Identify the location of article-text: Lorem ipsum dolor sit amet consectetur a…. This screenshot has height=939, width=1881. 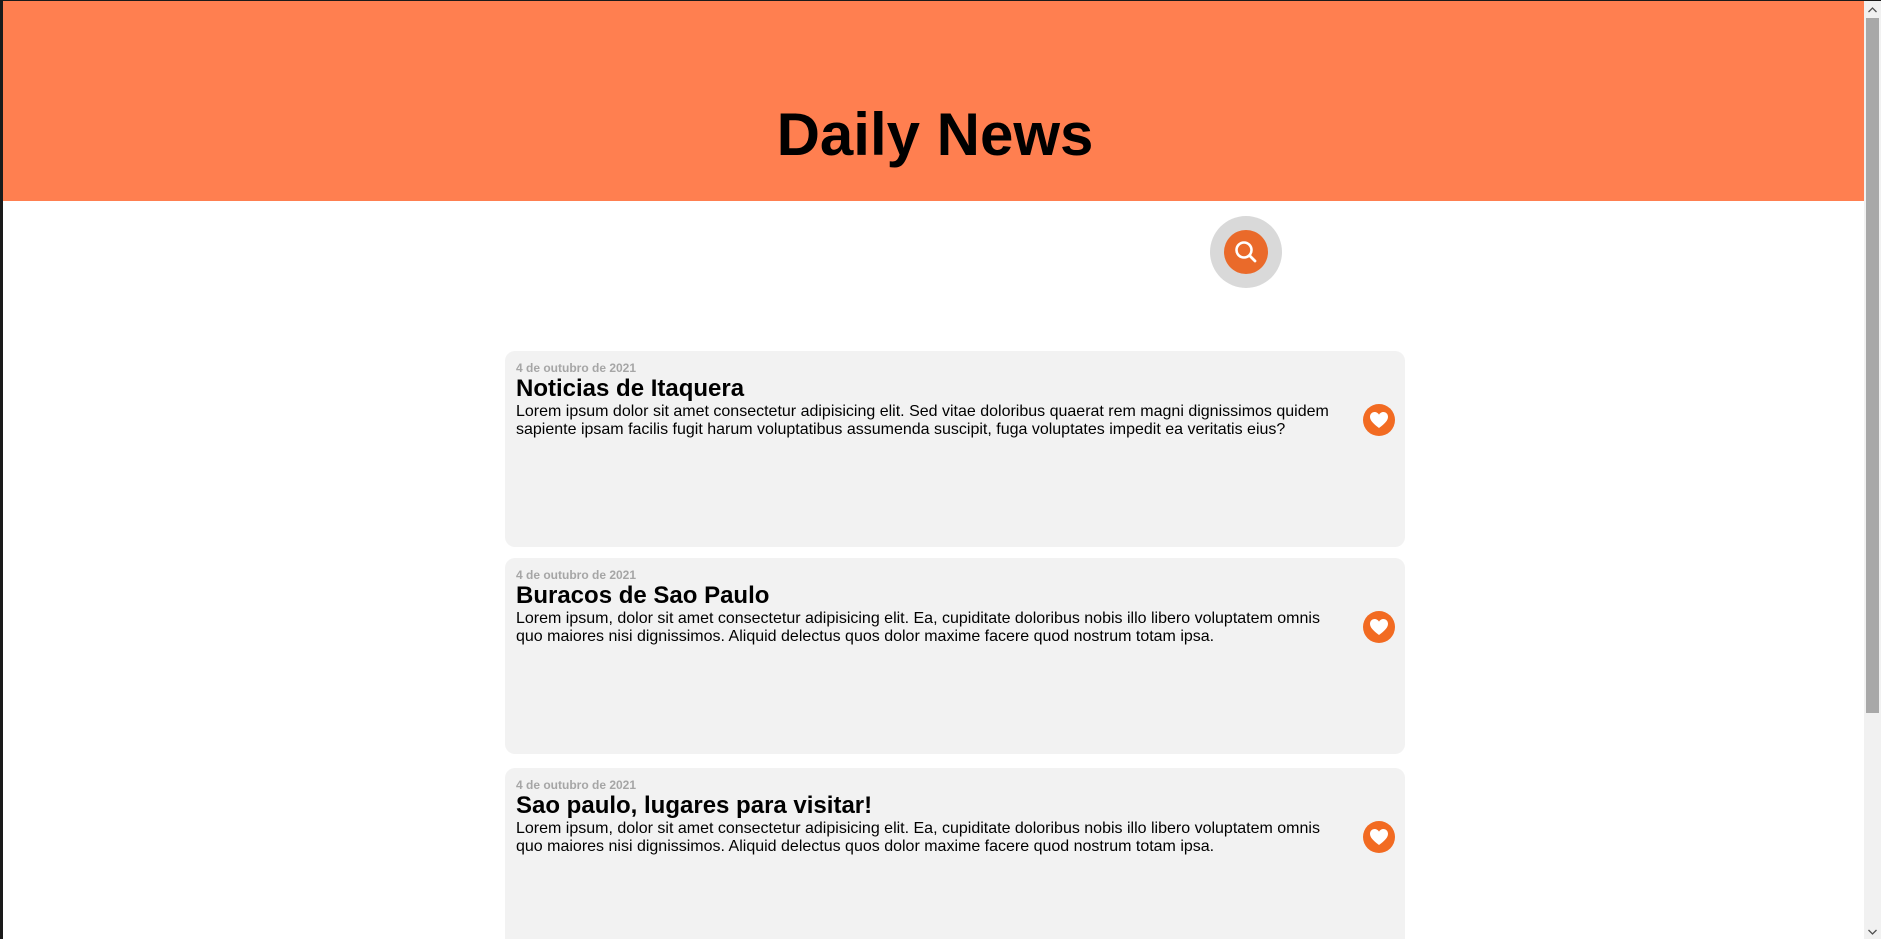
(922, 420).